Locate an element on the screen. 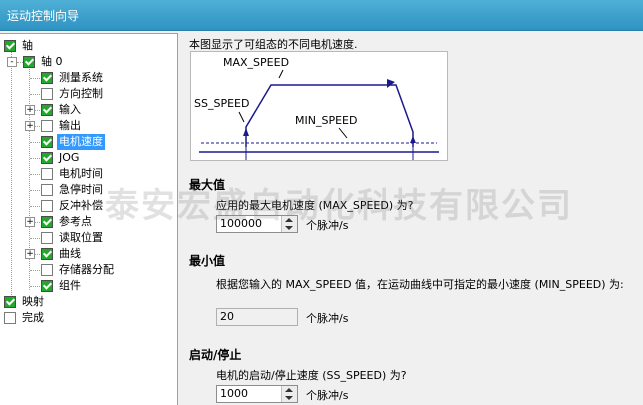  tree-item-estop-time: 急停时间 is located at coordinates (88, 190).